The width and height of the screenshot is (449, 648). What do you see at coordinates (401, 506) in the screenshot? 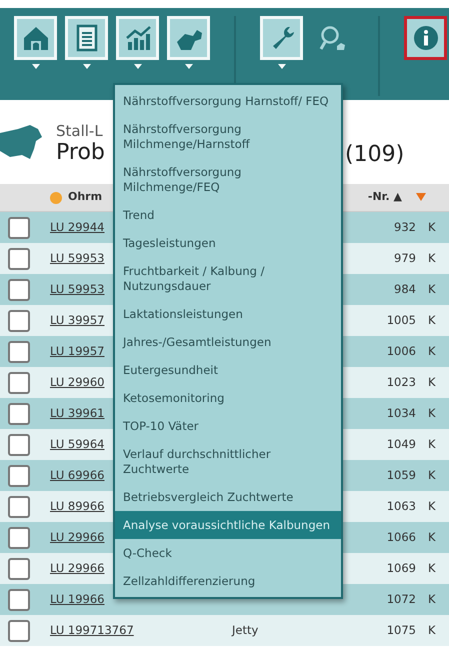
I see `table-cell-text: 1063` at bounding box center [401, 506].